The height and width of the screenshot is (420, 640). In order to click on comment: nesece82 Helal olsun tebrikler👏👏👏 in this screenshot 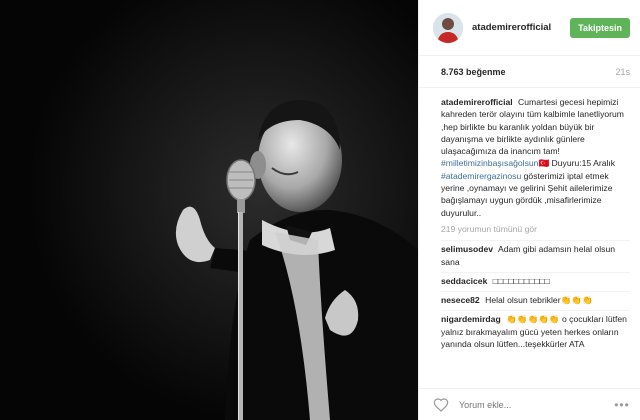, I will do `click(535, 300)`.